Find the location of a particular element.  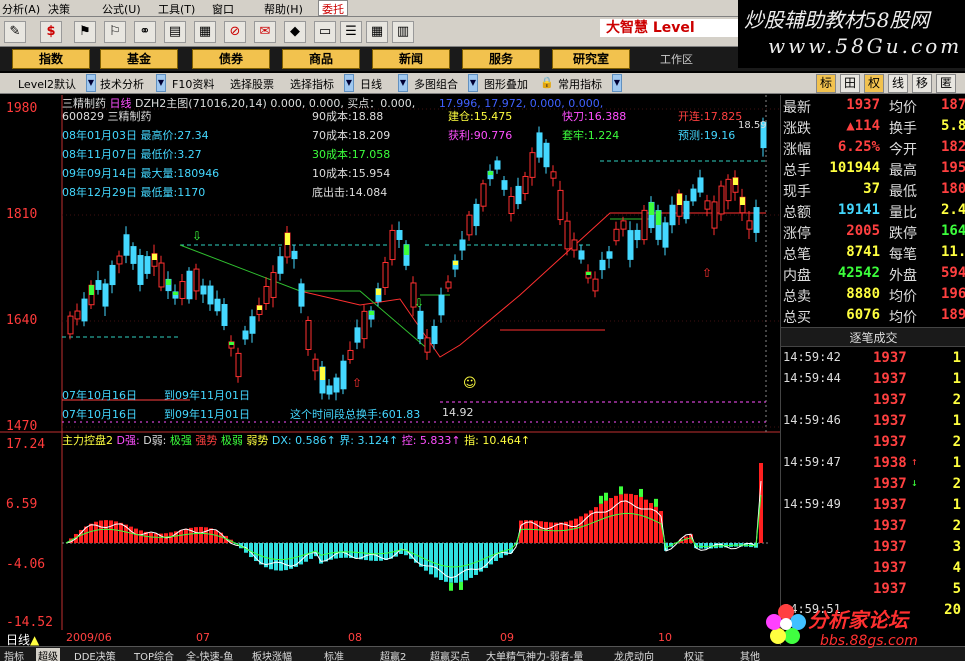

tab-tian: 田 is located at coordinates (850, 83).